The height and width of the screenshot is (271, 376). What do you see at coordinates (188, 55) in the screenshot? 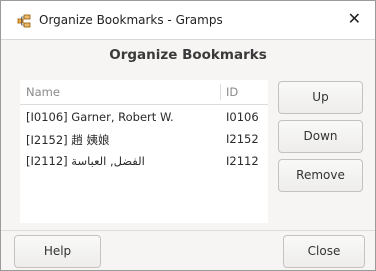
I see `dialog-heading: Organize Bookmarks` at bounding box center [188, 55].